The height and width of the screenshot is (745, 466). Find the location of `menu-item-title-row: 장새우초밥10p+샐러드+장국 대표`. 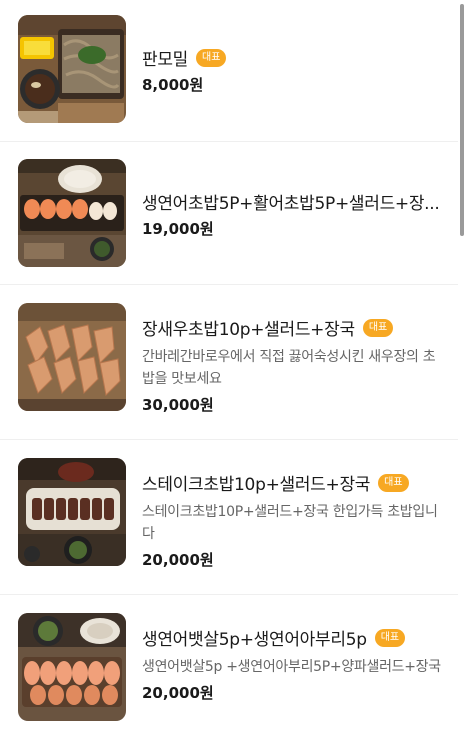

menu-item-title-row: 장새우초밥10p+샐러드+장국 대표 is located at coordinates (293, 327).